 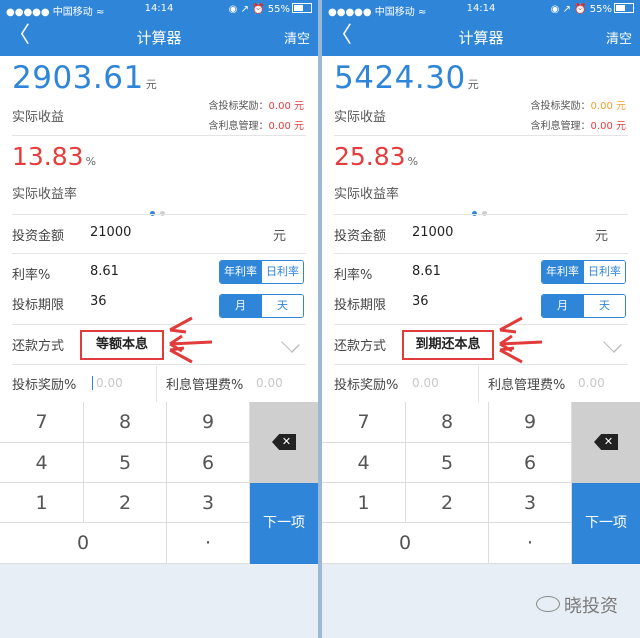 I want to click on bonus-included: 含投标奖励：0.00 元, so click(x=578, y=104).